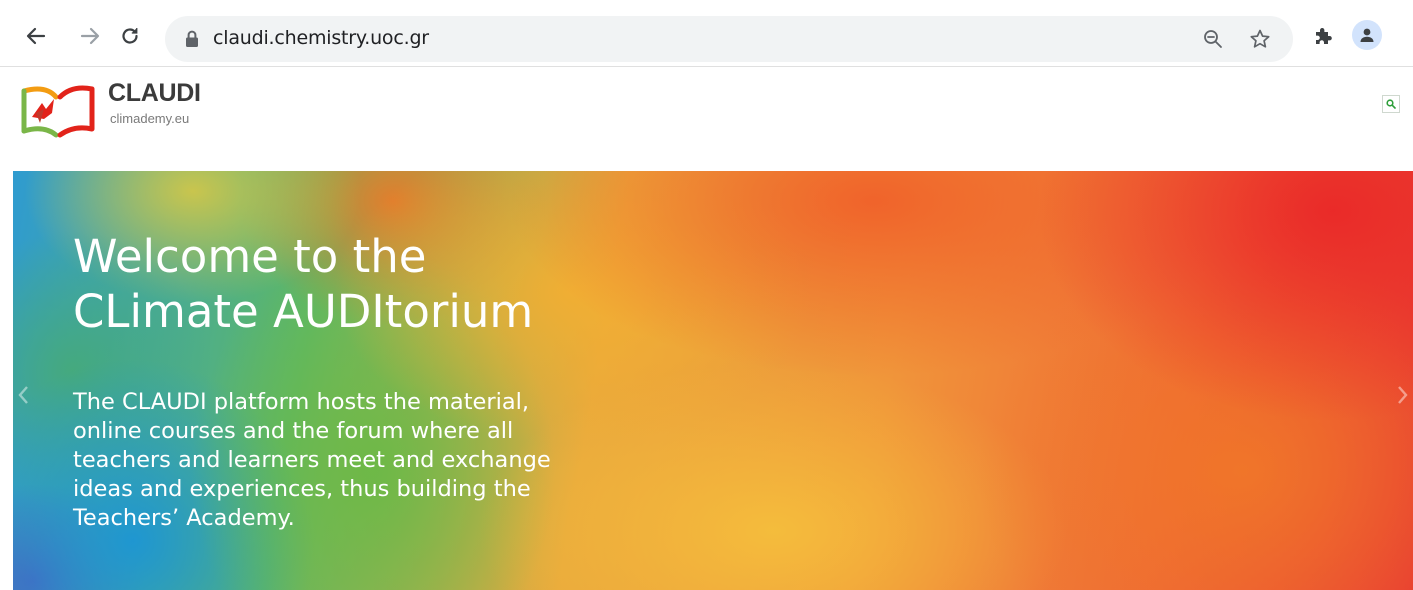 This screenshot has width=1413, height=590. Describe the element at coordinates (184, 518) in the screenshot. I see `hero-text-line: Teachers’ Academy.` at that location.